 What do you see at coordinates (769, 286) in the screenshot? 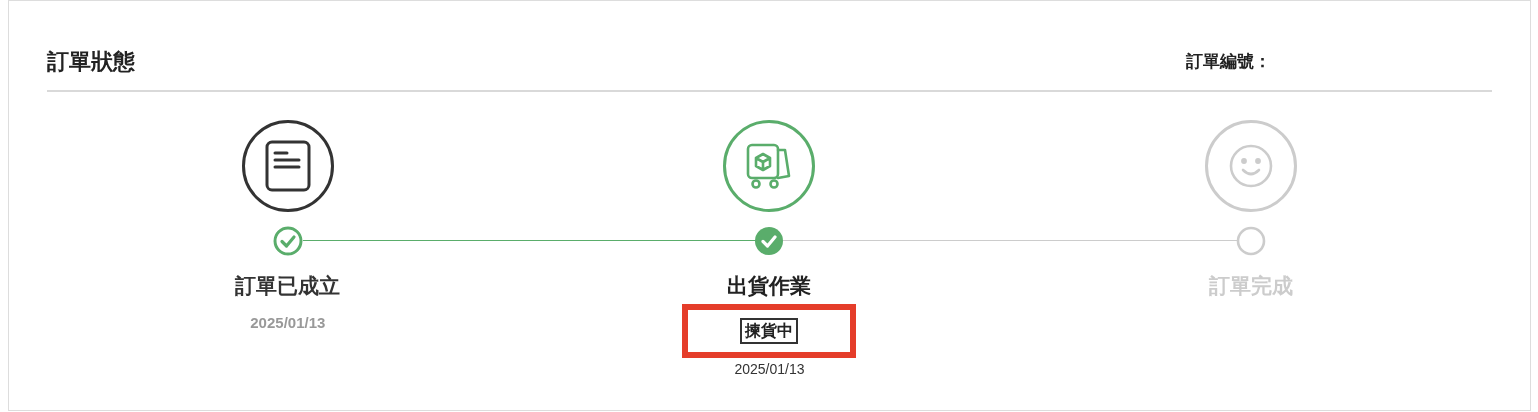
I see `step-label: 出貨作業` at bounding box center [769, 286].